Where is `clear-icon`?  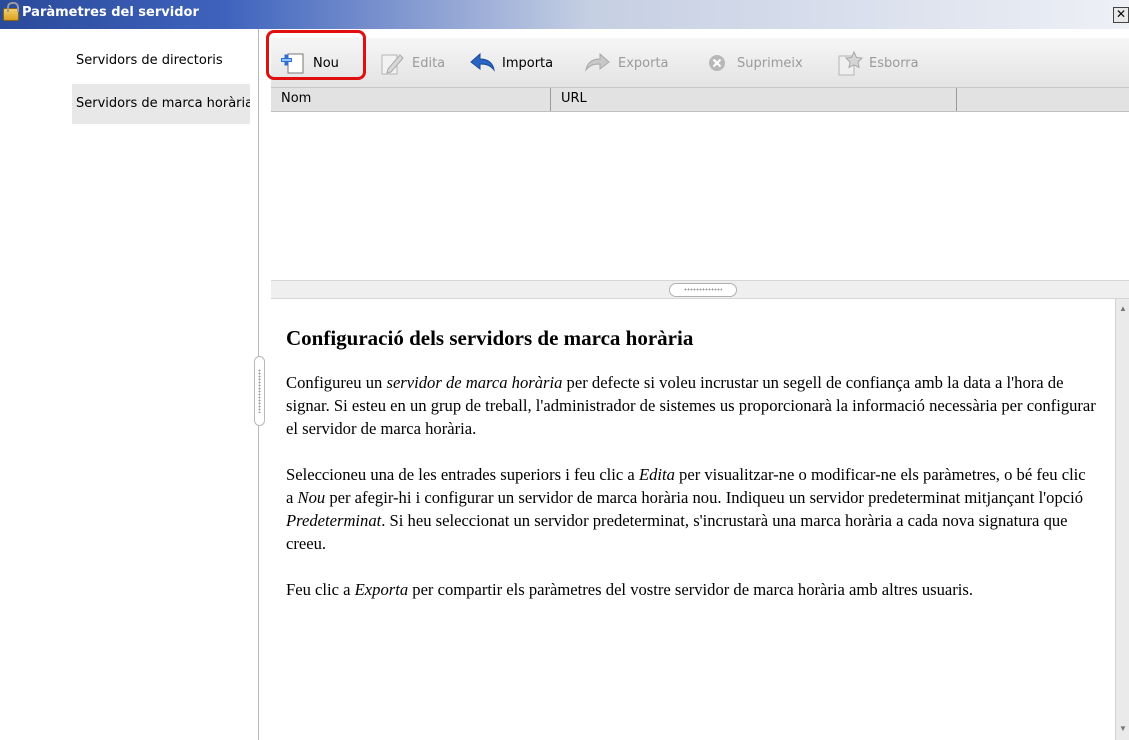 clear-icon is located at coordinates (849, 63).